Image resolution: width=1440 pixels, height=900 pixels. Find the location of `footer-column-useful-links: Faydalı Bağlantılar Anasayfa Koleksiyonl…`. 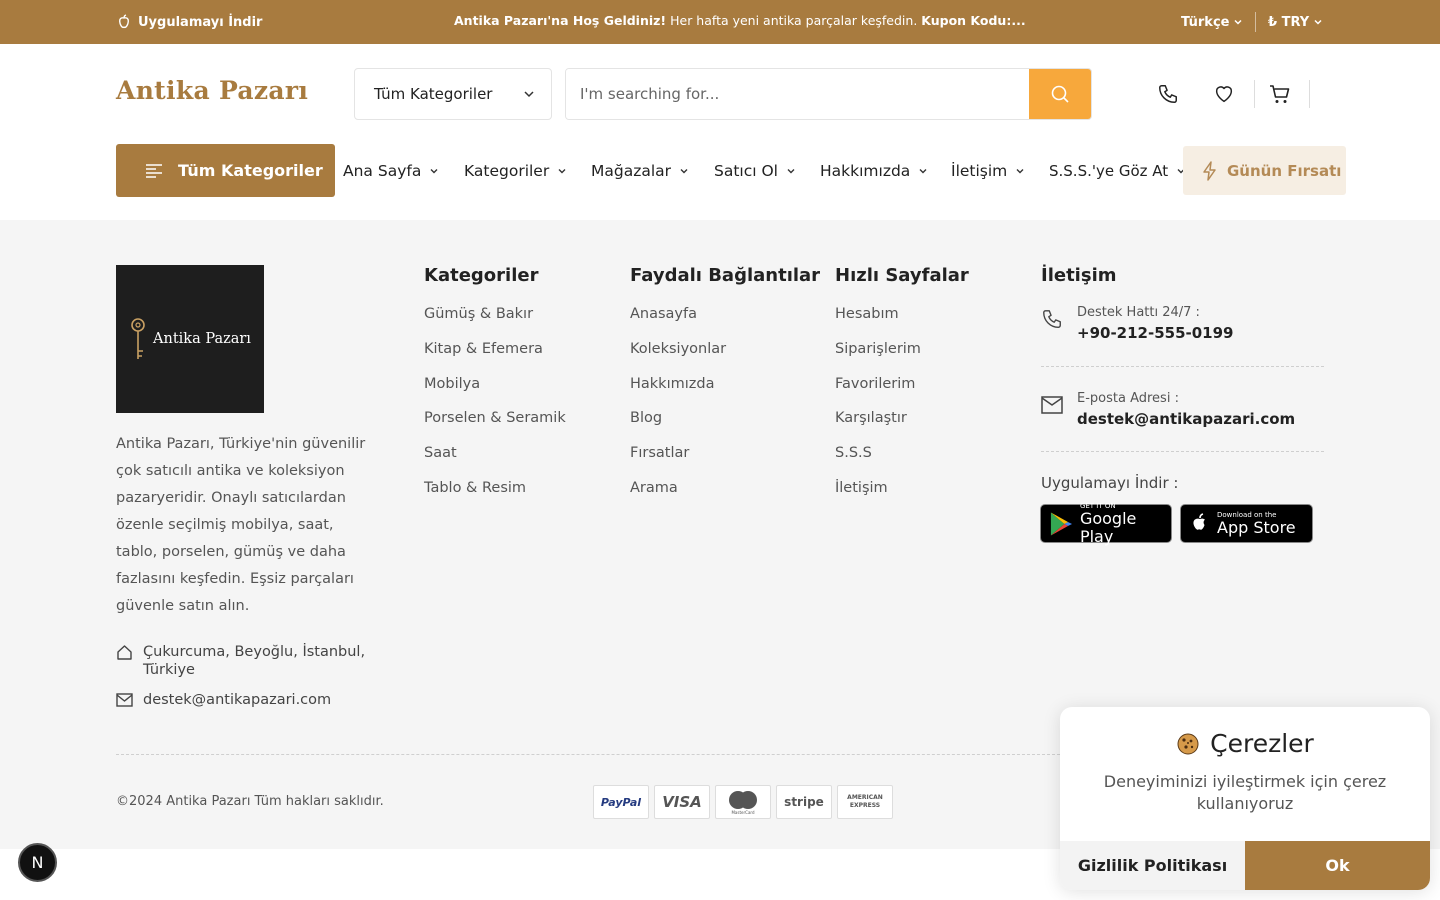

footer-column-useful-links: Faydalı Bağlantılar Anasayfa Koleksiyonl… is located at coordinates (725, 388).